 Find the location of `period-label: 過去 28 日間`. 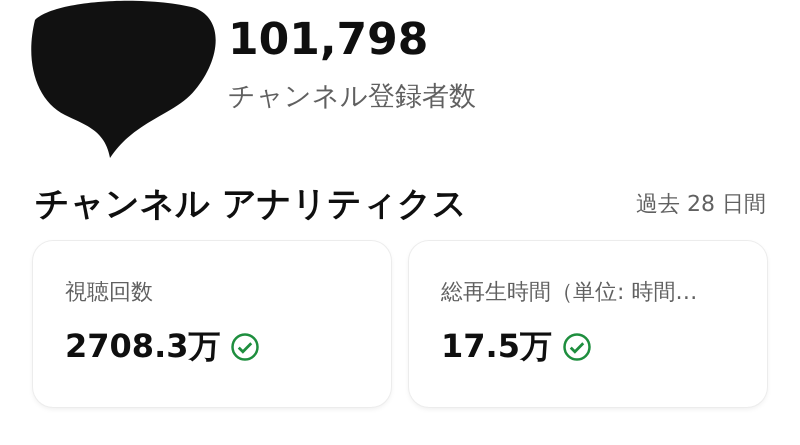

period-label: 過去 28 日間 is located at coordinates (701, 204).